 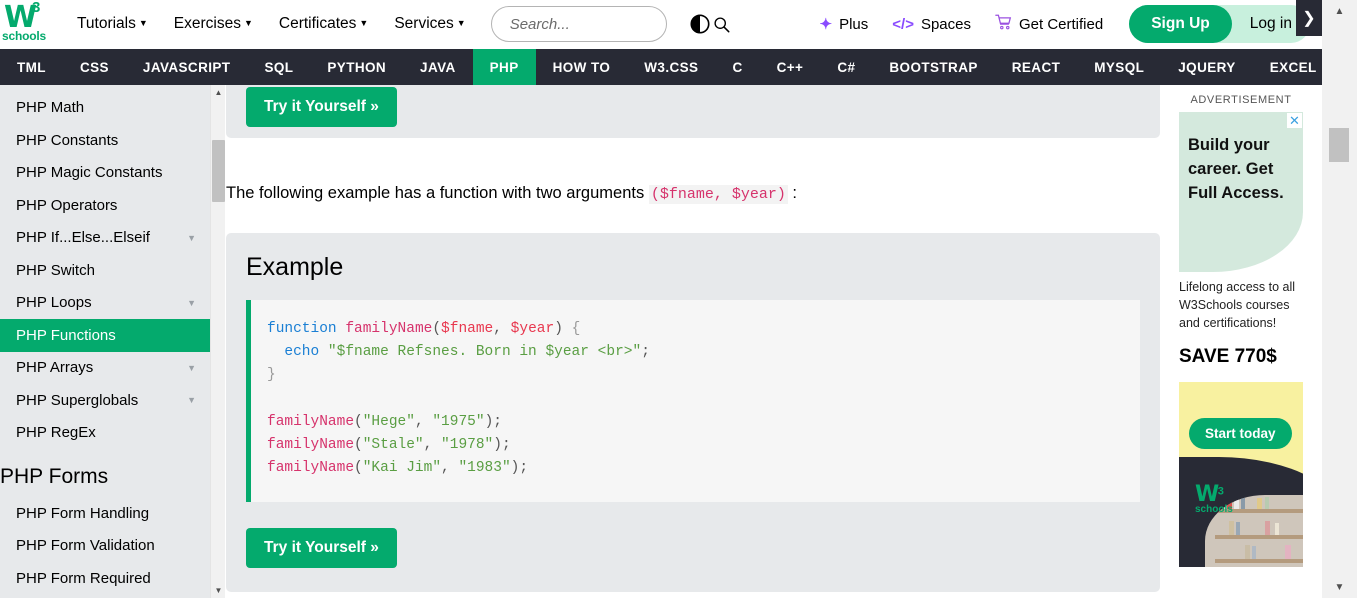 I want to click on topic-tab-css: CSS, so click(x=94, y=67).